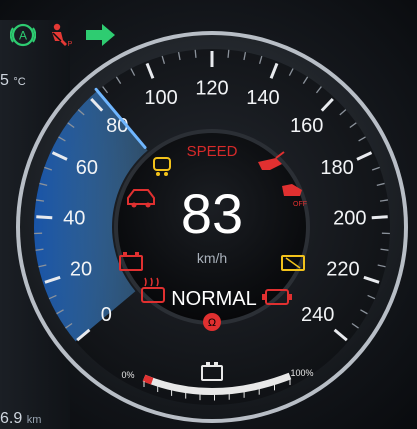  Describe the element at coordinates (60, 35) in the screenshot. I see `seatbelt-warning-icon: P` at that location.